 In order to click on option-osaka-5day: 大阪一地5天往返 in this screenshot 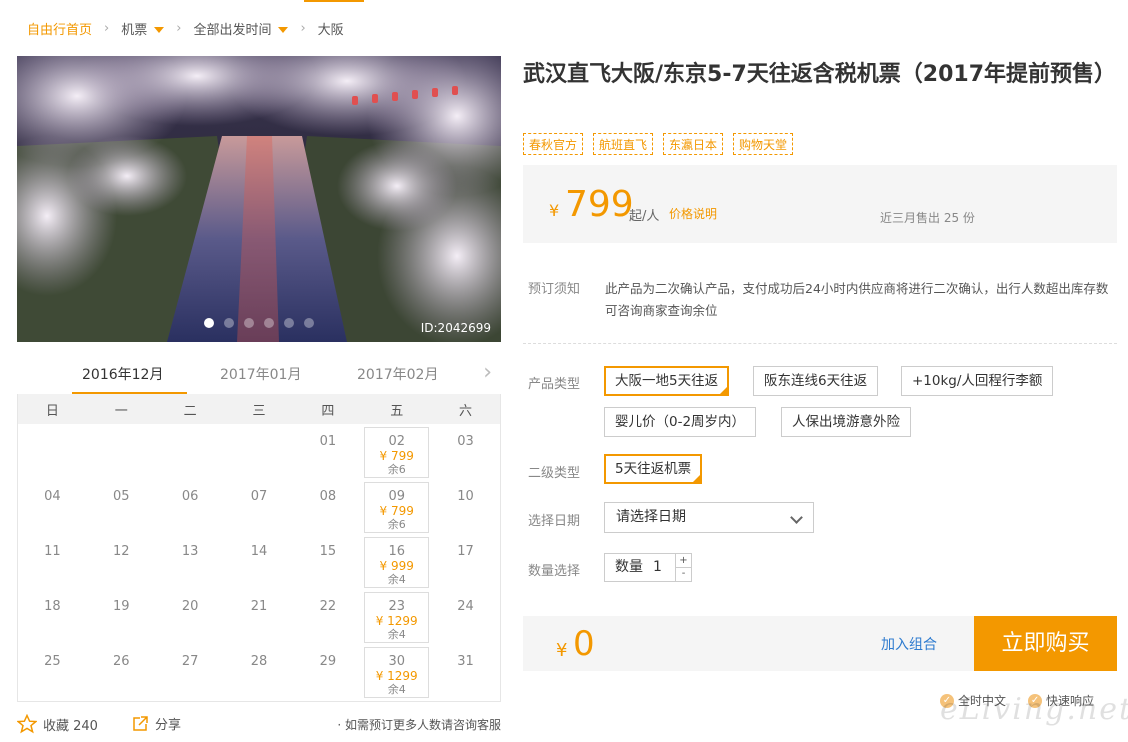, I will do `click(667, 381)`.